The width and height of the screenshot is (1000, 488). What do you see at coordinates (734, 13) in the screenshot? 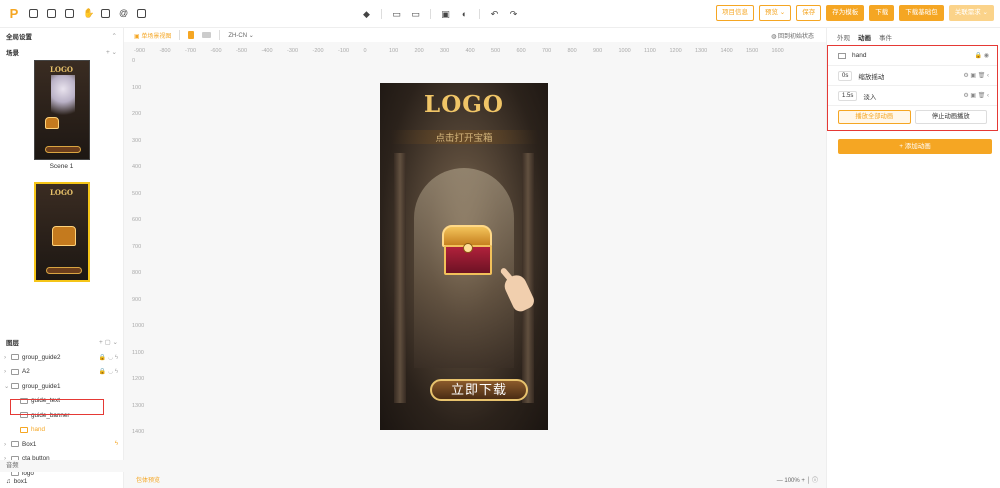
I see `project-info-button: 项目信息` at bounding box center [734, 13].